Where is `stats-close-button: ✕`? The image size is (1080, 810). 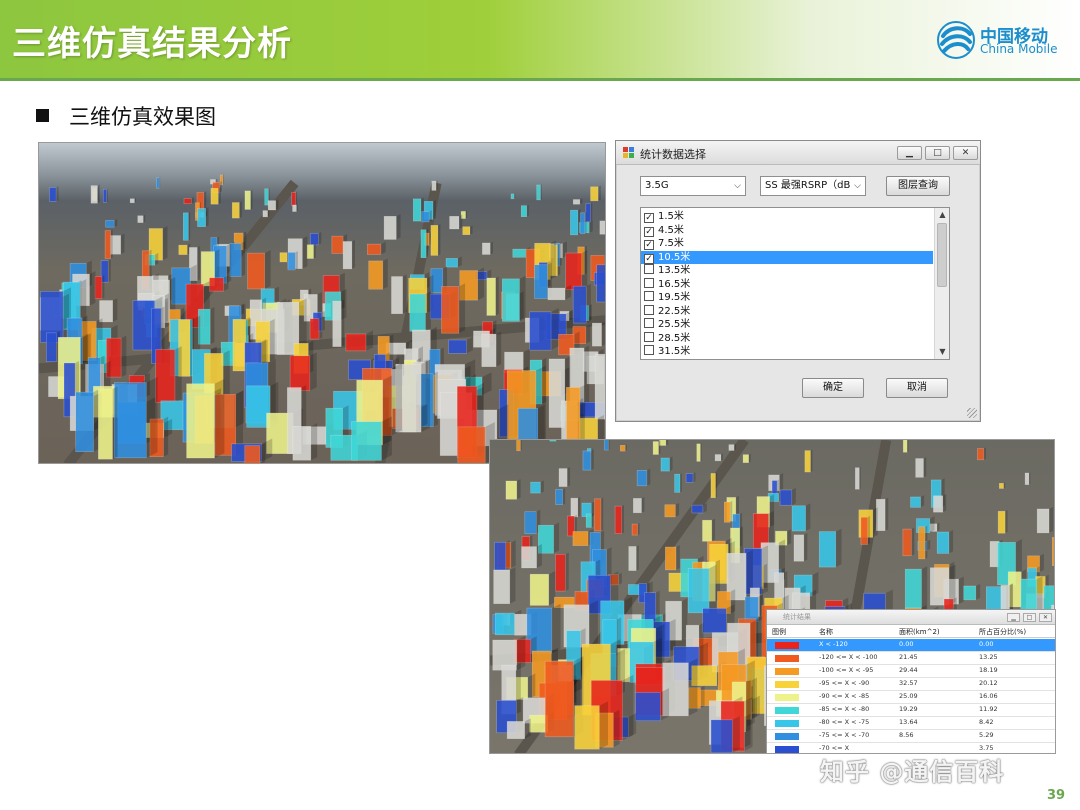
stats-close-button: ✕ is located at coordinates (1045, 617).